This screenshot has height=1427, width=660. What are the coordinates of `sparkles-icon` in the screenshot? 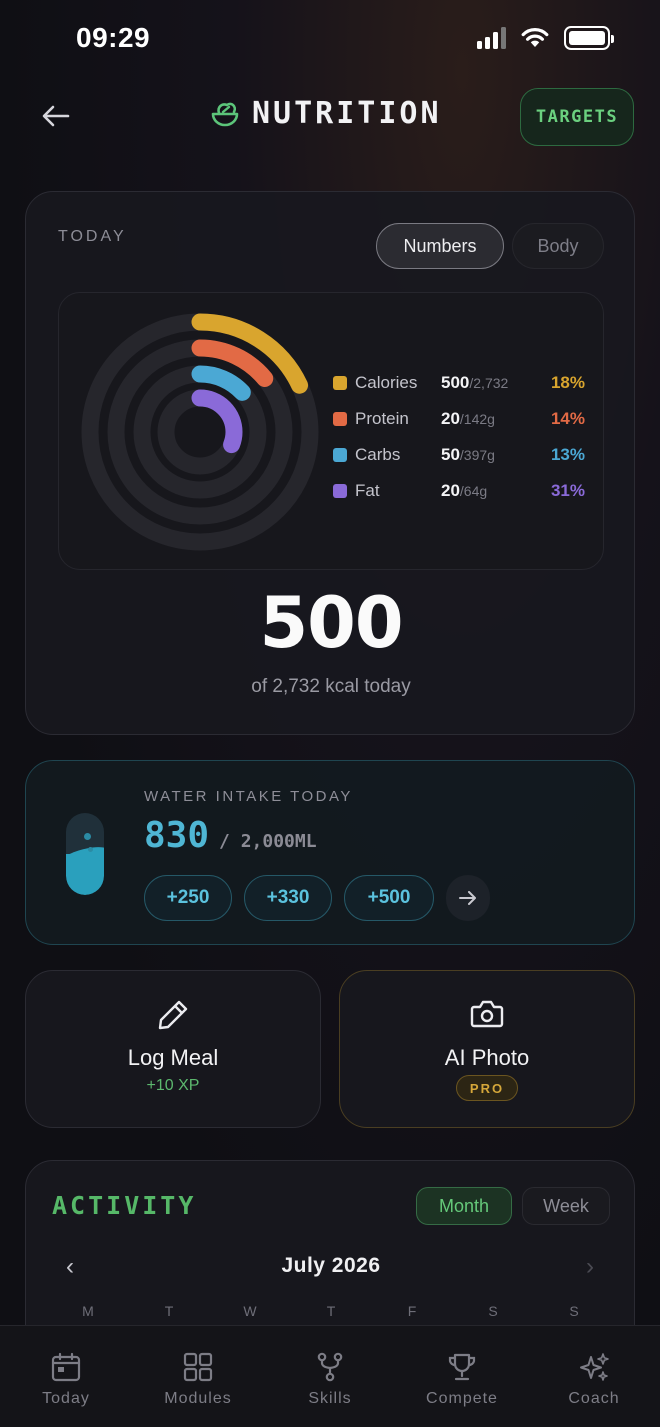 It's located at (594, 1367).